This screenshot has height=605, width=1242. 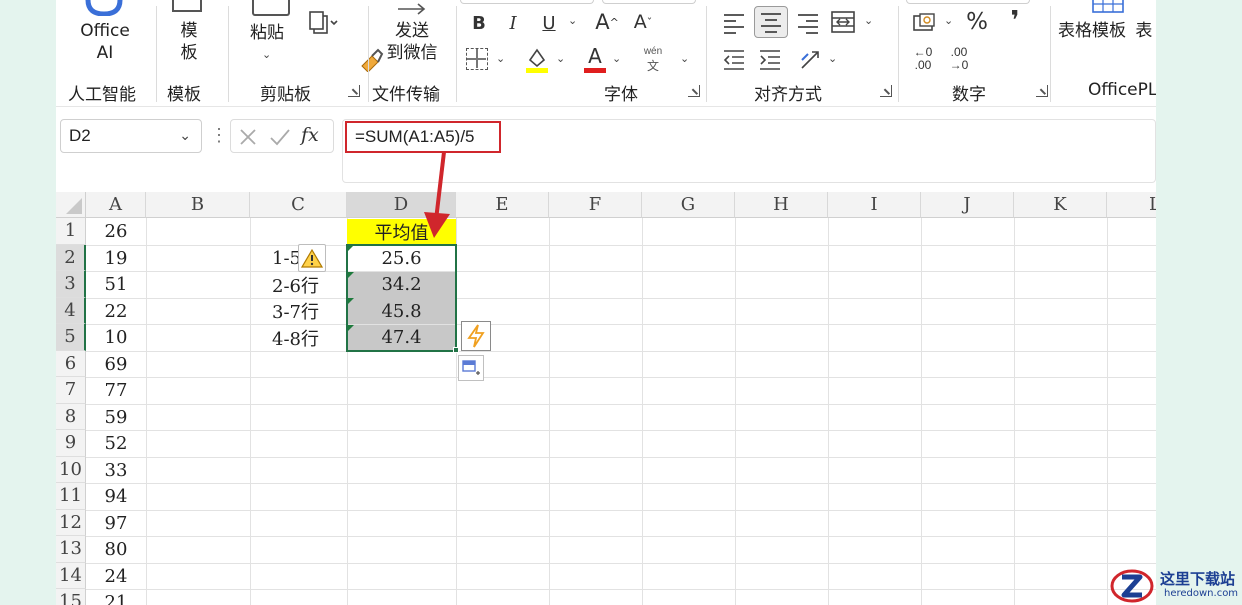 What do you see at coordinates (560, 58) in the screenshot?
I see `fill-color-dropdown-chevron-icon: ⌄` at bounding box center [560, 58].